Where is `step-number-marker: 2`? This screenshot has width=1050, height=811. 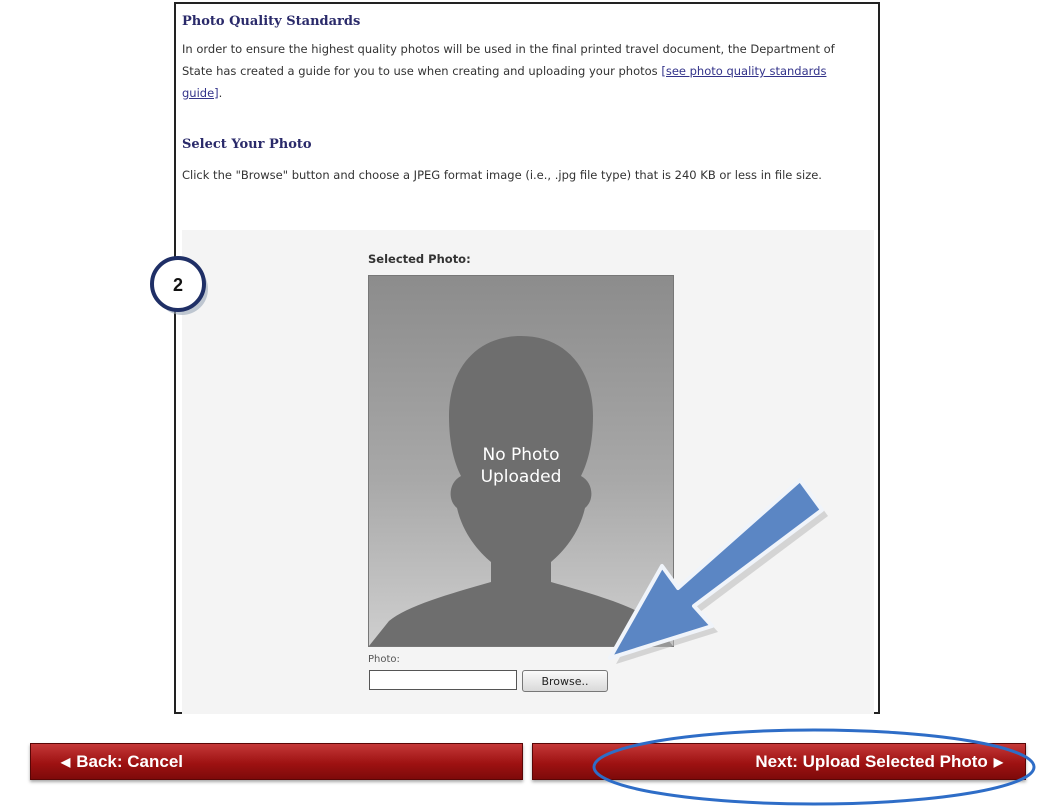
step-number-marker: 2 is located at coordinates (179, 285).